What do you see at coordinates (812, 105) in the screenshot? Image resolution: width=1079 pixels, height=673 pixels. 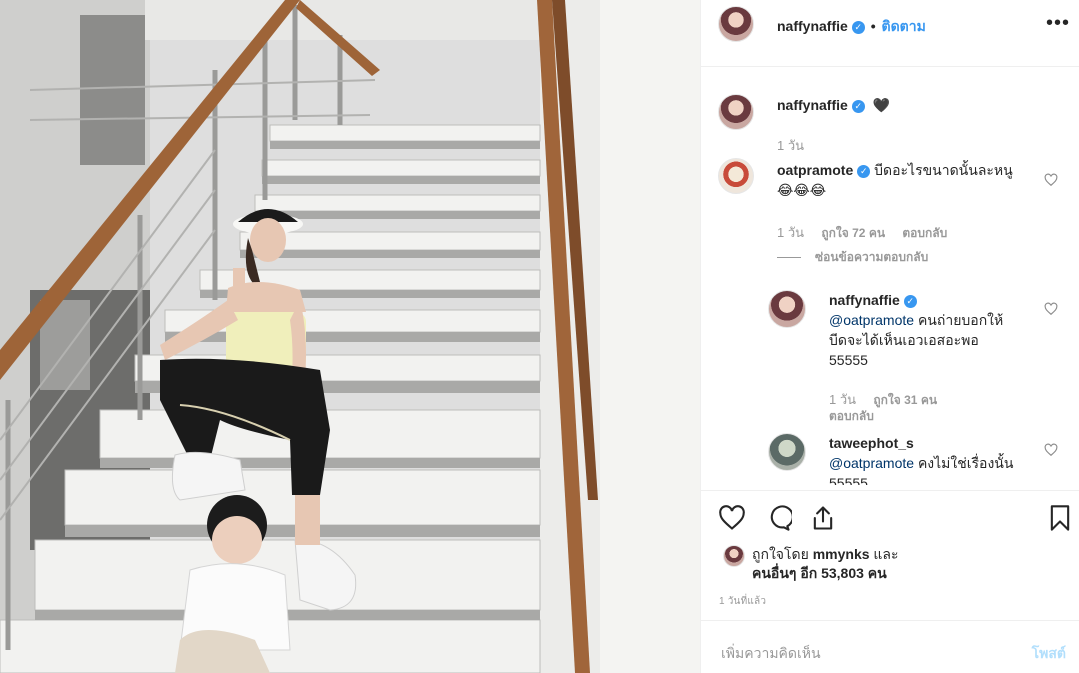 I see `caption-username: naffynaffie` at bounding box center [812, 105].